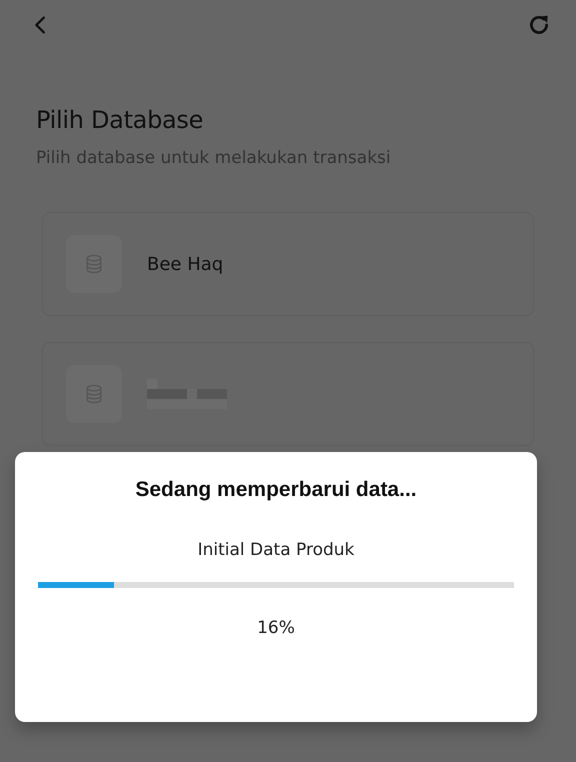 Image resolution: width=576 pixels, height=762 pixels. I want to click on progress-percent: 16%, so click(276, 628).